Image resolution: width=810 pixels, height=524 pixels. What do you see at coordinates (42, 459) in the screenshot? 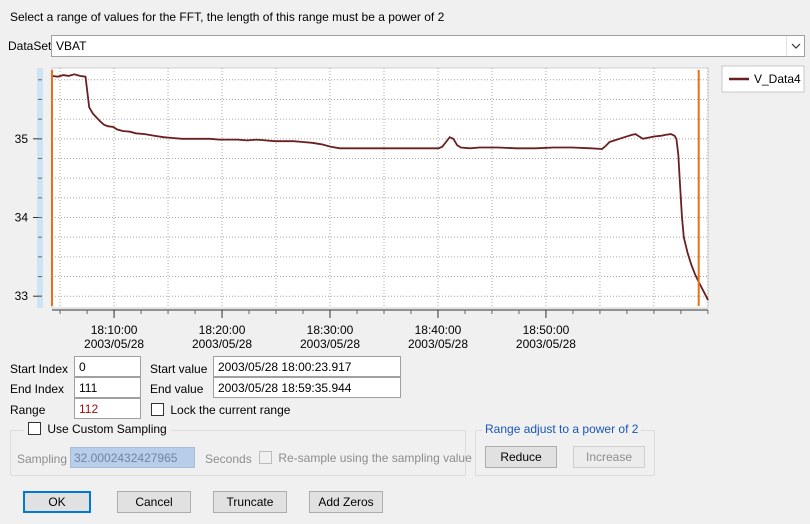
I see `sampling-label: Sampling` at bounding box center [42, 459].